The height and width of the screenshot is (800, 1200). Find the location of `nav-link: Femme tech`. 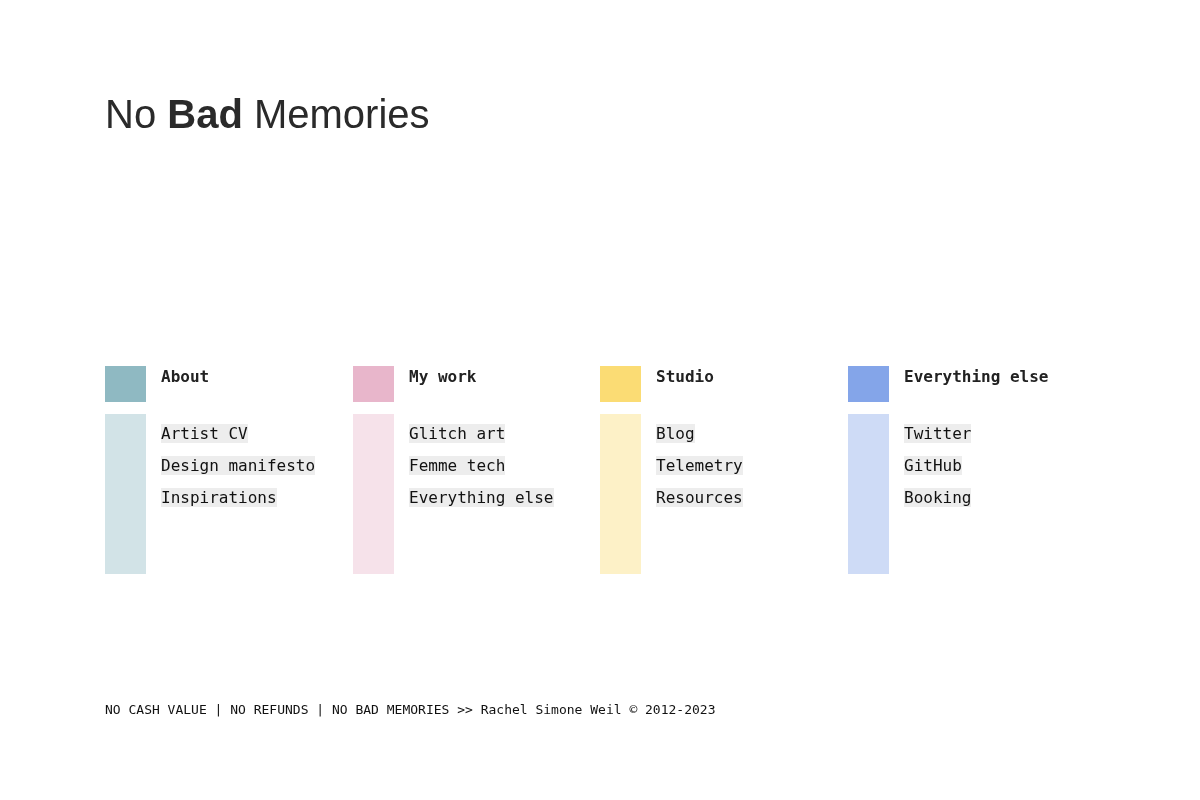

nav-link: Femme tech is located at coordinates (457, 465).